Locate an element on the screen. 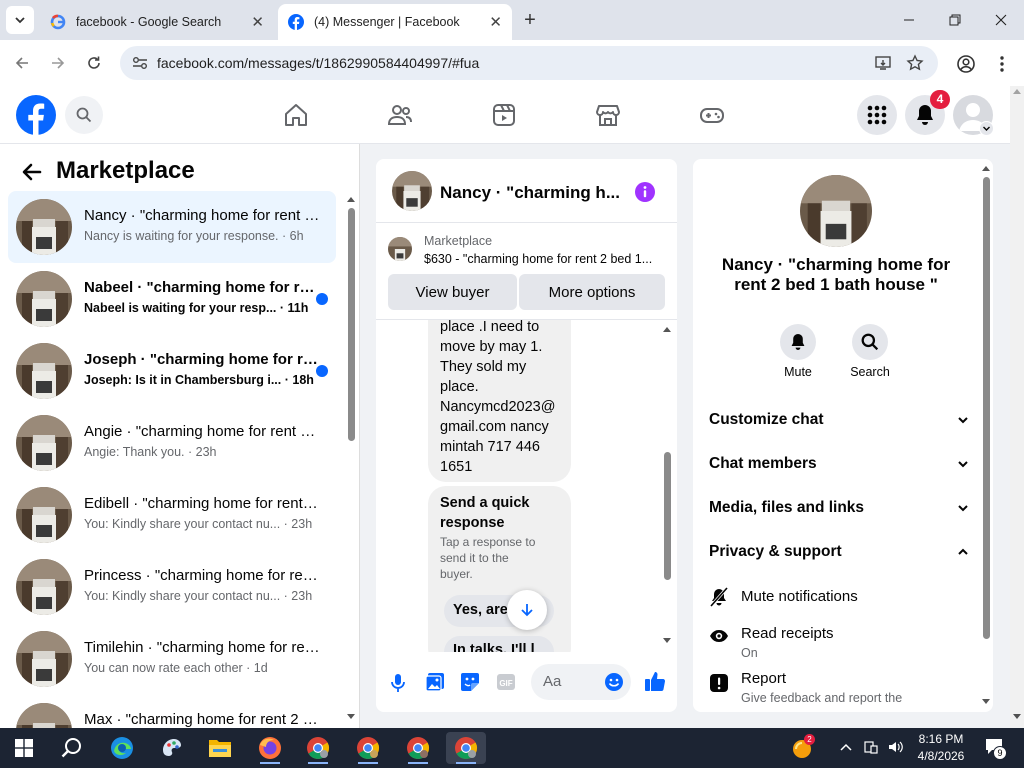 The width and height of the screenshot is (1024, 768). taskbar-firefox is located at coordinates (270, 748).